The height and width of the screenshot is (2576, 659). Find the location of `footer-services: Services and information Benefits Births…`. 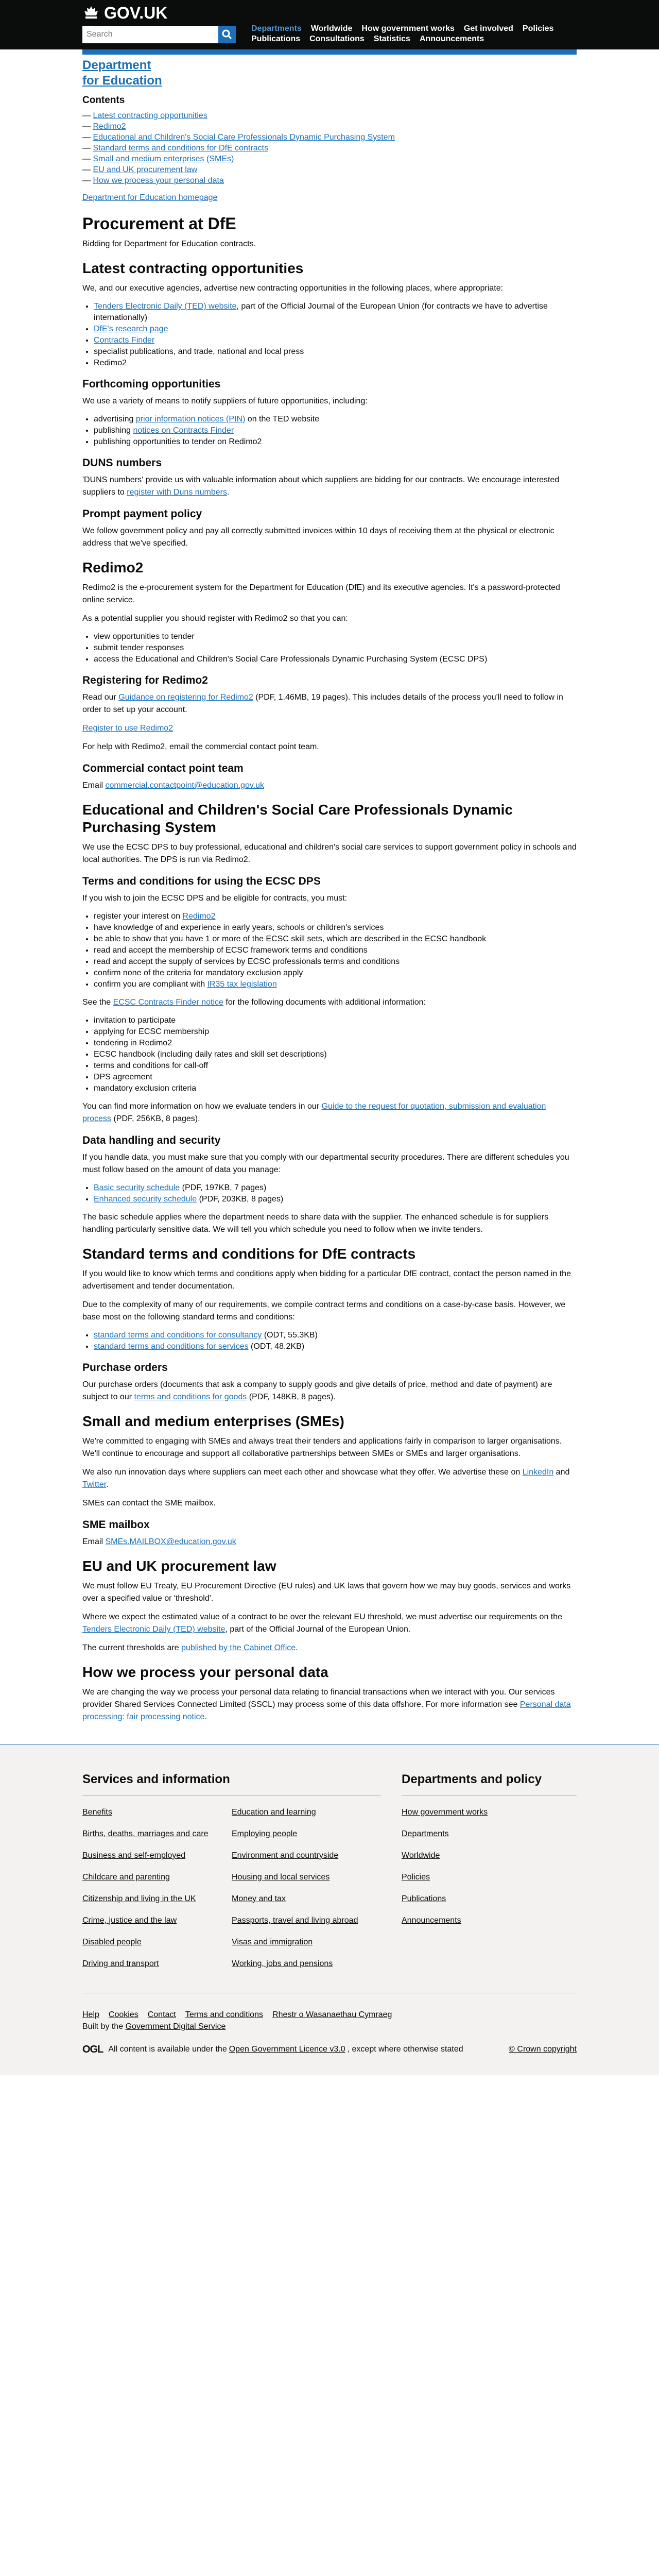

footer-services: Services and information Benefits Births… is located at coordinates (232, 1875).